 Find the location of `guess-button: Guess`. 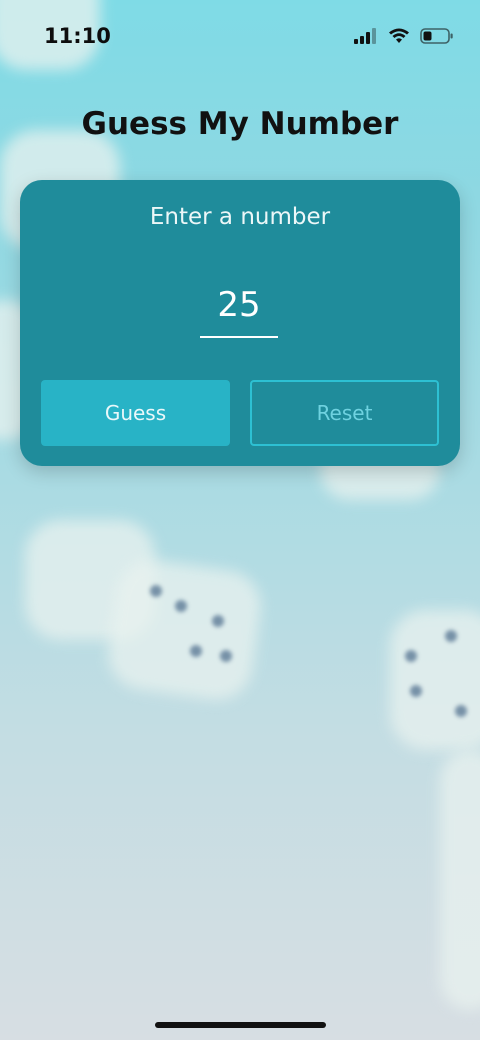

guess-button: Guess is located at coordinates (135, 413).